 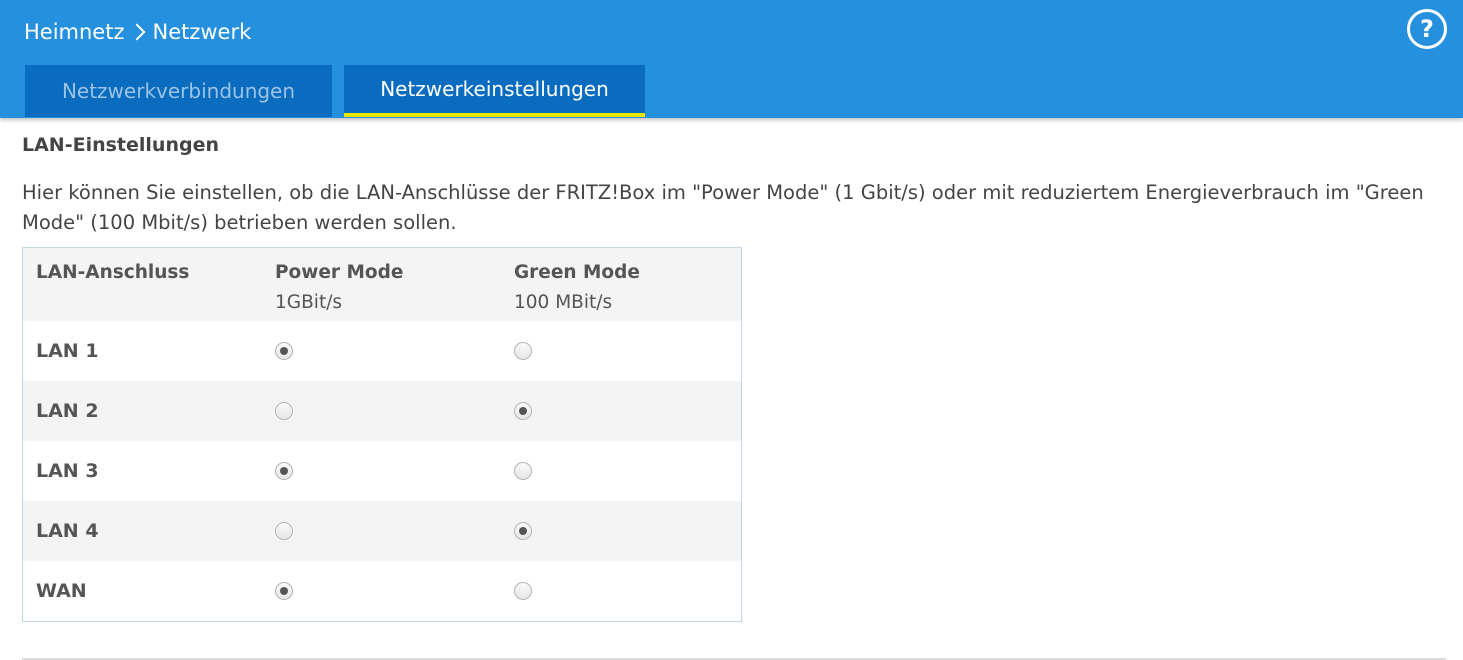 What do you see at coordinates (74, 32) in the screenshot?
I see `breadcrumb-parent-link: Heimnetz` at bounding box center [74, 32].